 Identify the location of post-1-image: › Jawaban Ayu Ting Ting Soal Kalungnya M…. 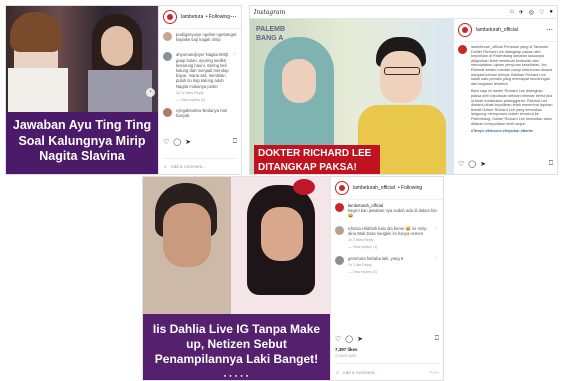
(82, 90).